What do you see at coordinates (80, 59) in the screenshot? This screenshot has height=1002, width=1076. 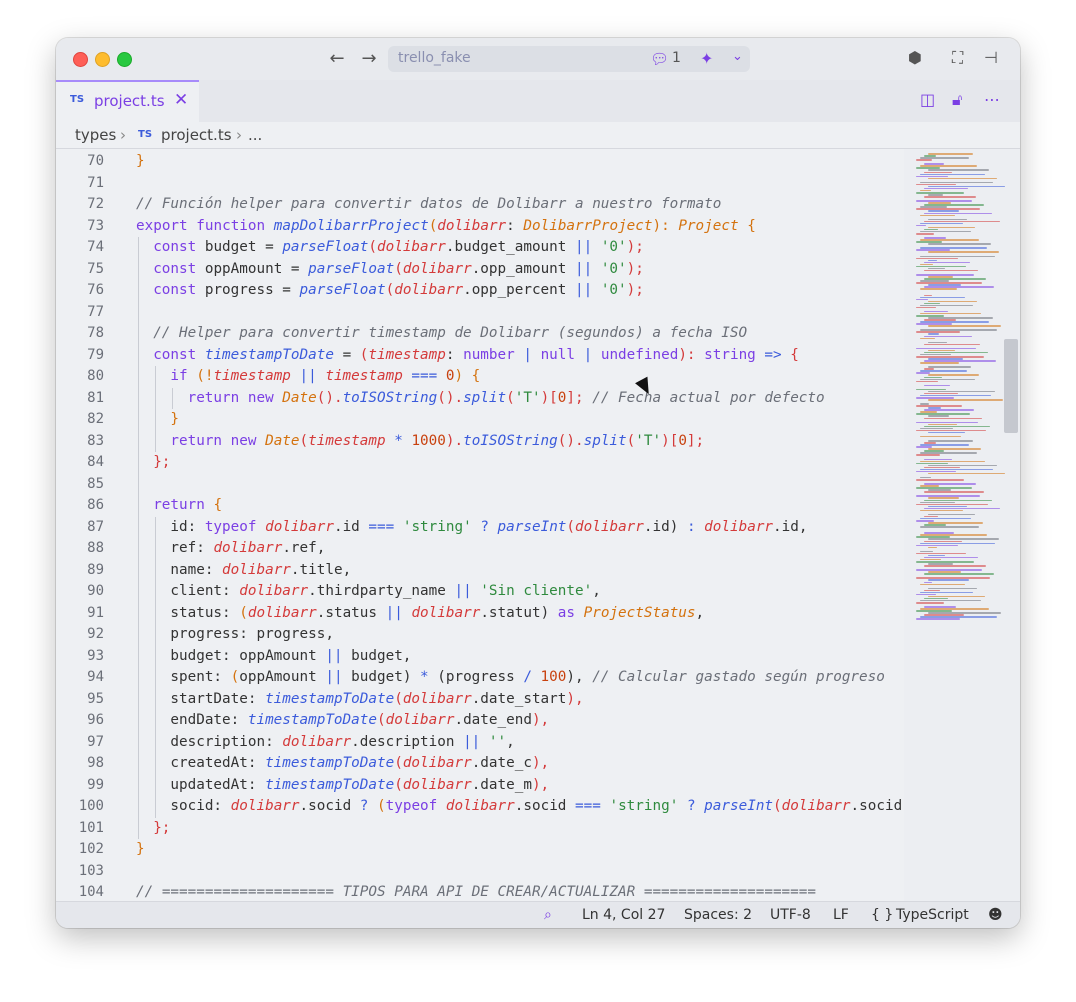 I see `close-window-button` at bounding box center [80, 59].